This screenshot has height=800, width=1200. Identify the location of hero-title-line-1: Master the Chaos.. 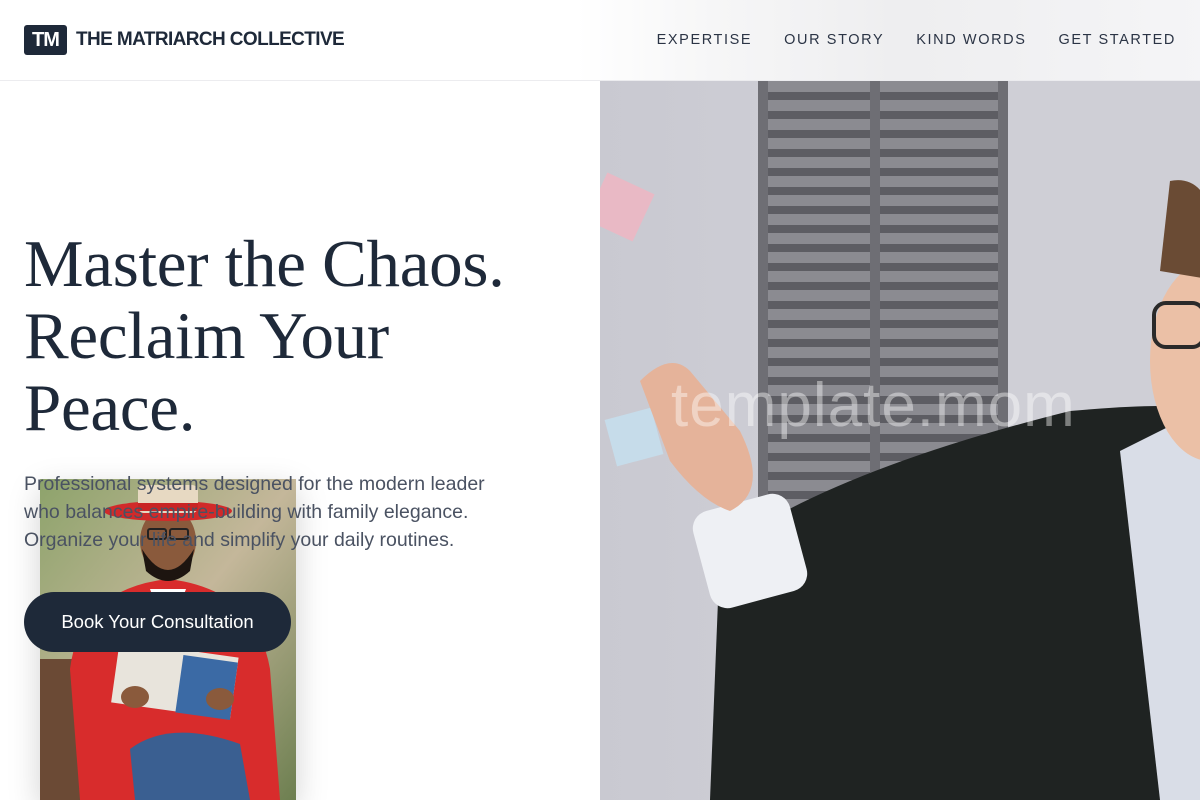
(264, 264).